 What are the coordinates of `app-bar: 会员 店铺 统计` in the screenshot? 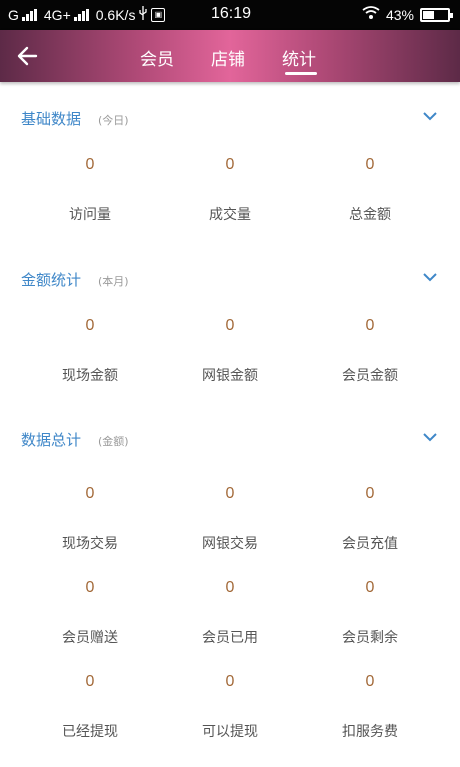 It's located at (230, 56).